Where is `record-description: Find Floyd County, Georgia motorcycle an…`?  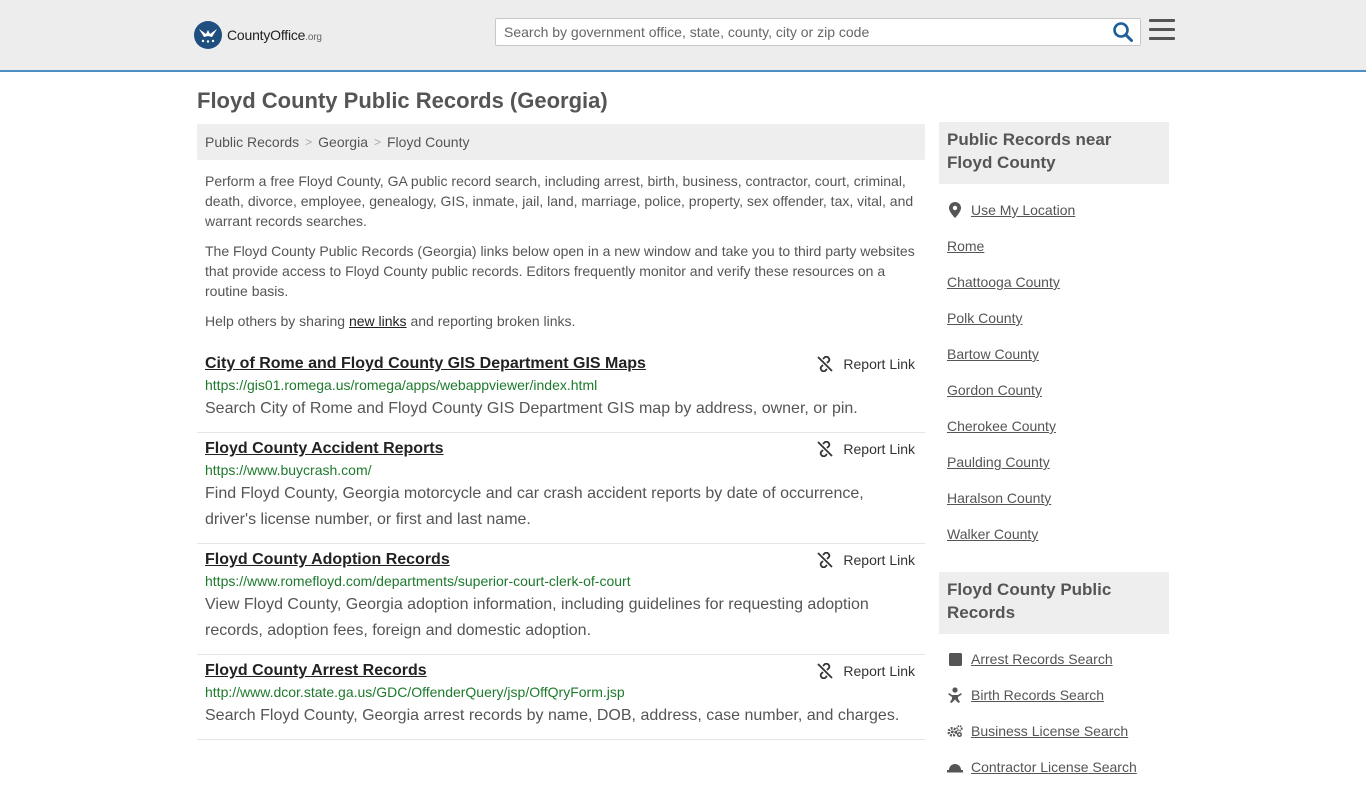
record-description: Find Floyd County, Georgia motorcycle an… is located at coordinates (534, 506).